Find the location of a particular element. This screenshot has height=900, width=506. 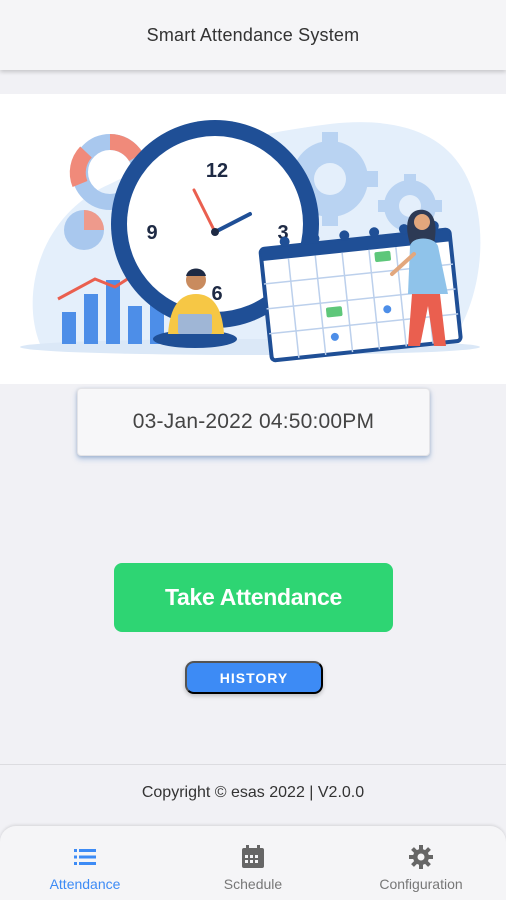

app-bar: Smart Attendance System is located at coordinates (253, 35).